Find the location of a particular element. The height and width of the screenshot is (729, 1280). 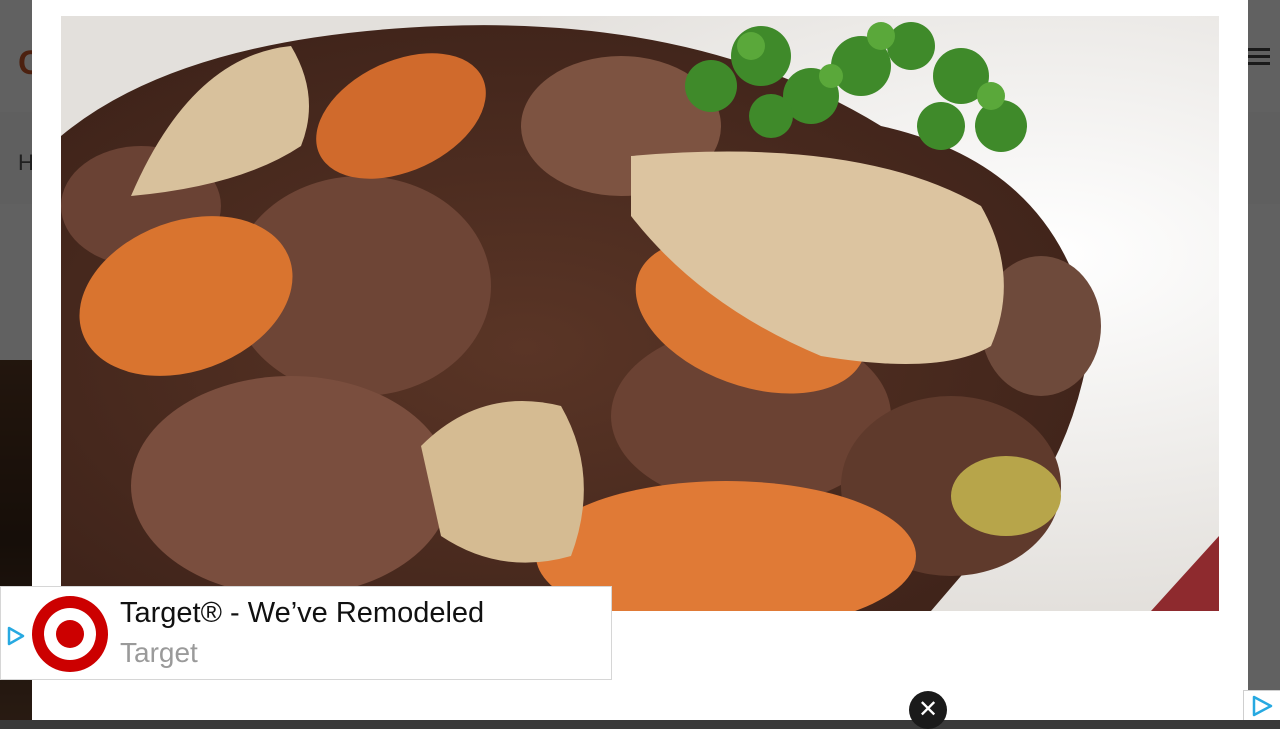

ad-banner: Target® - We’ve Remodeled Target is located at coordinates (306, 633).